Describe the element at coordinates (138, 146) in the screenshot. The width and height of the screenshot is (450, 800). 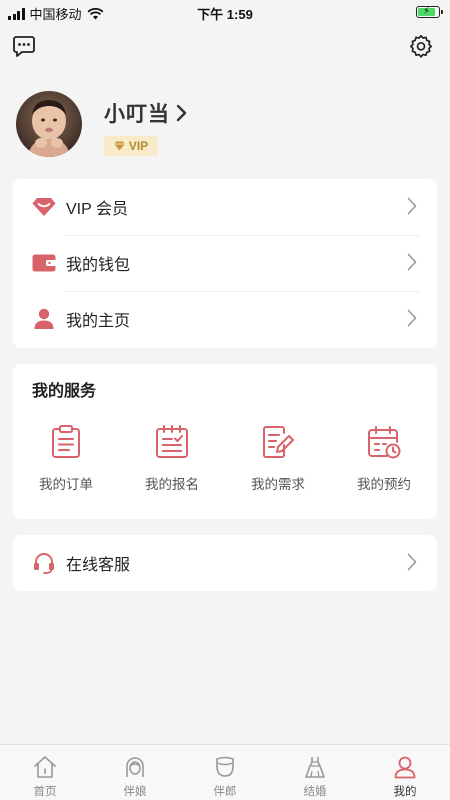
I see `vip-badge-label: VIP` at that location.